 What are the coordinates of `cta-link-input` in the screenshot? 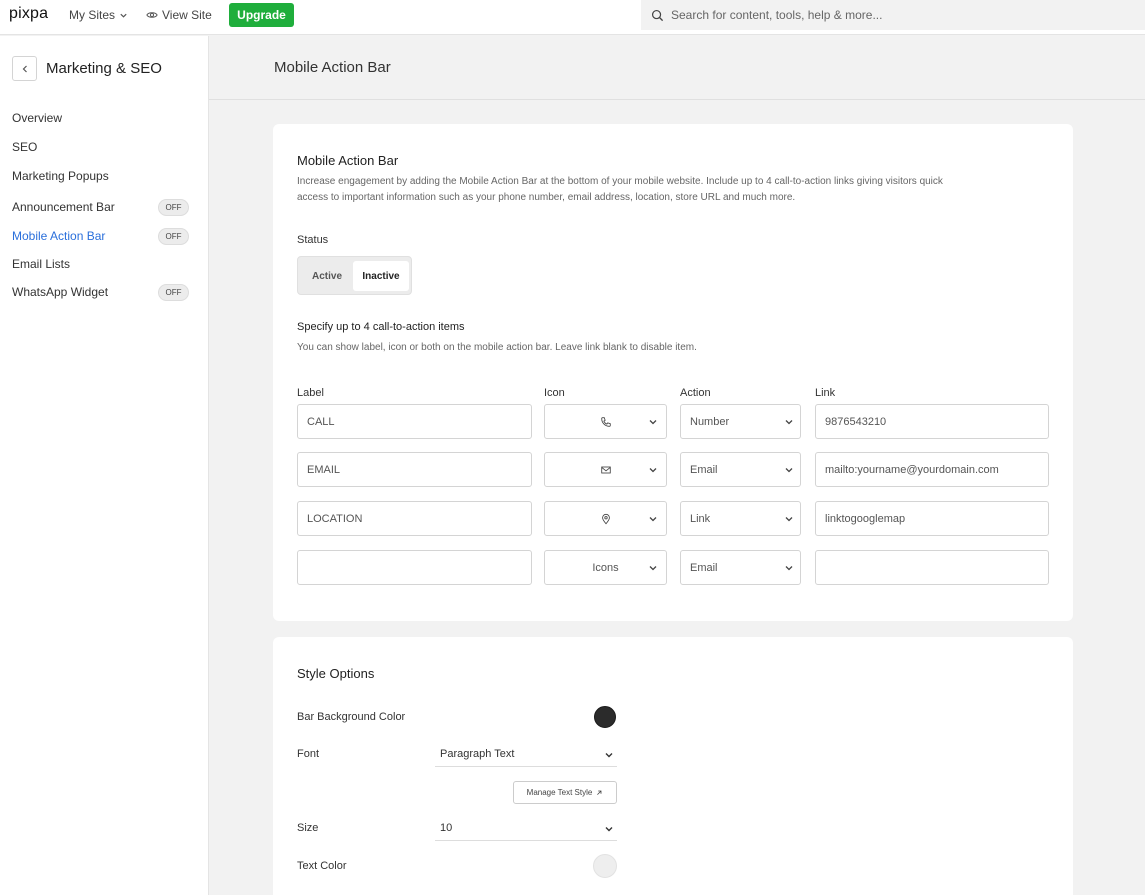 It's located at (932, 567).